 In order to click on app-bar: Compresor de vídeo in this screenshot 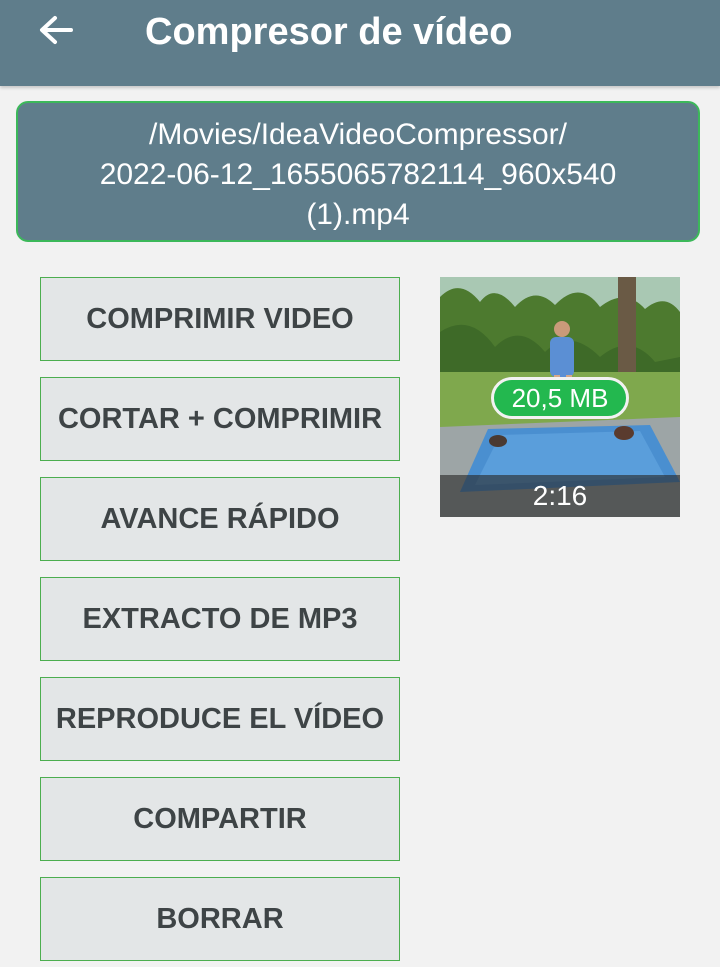, I will do `click(360, 43)`.